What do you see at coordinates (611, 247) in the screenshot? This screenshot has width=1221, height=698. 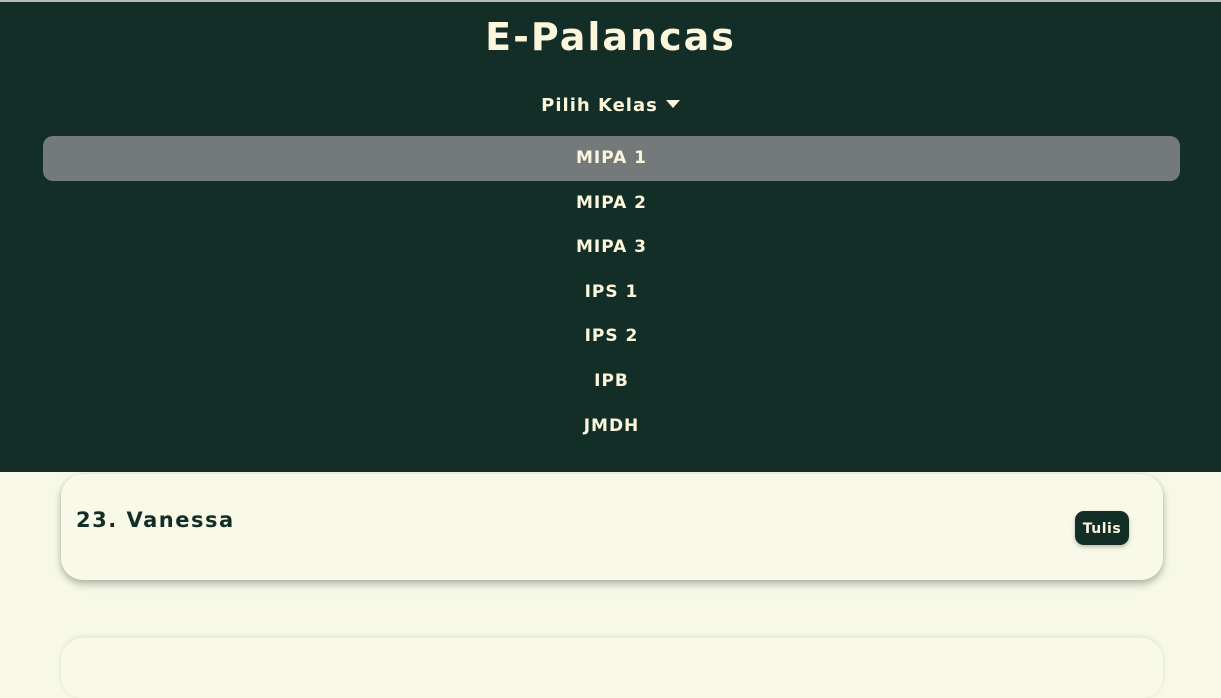 I see `class-option-mipa-3: MIPA 3` at bounding box center [611, 247].